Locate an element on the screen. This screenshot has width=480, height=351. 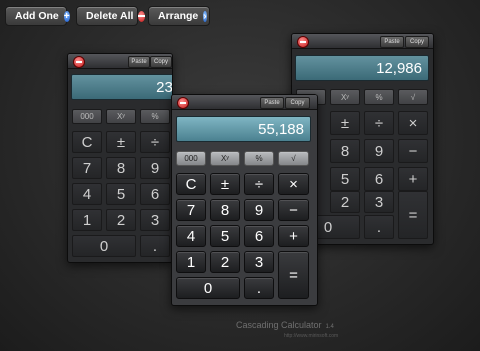
add-one-button: Add One + is located at coordinates (37, 16).